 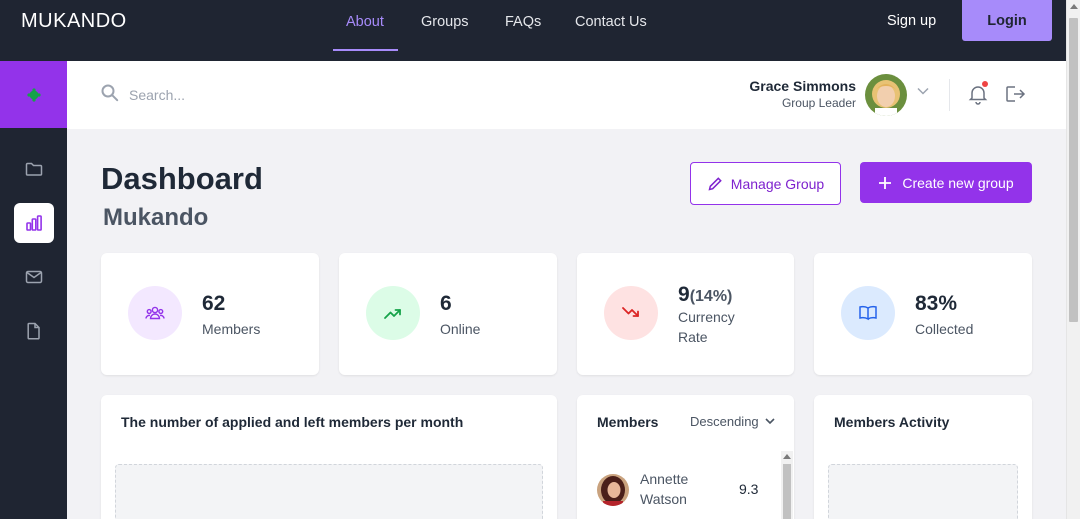 I want to click on plus-icon, so click(x=885, y=182).